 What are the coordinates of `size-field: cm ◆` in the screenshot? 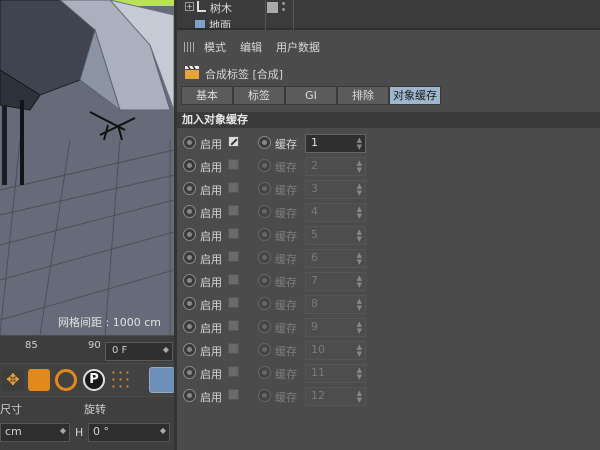 It's located at (35, 432).